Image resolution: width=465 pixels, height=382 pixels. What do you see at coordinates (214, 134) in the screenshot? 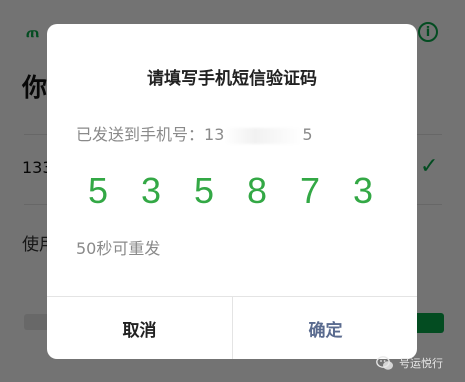
I see `phone-visible-start: 13` at bounding box center [214, 134].